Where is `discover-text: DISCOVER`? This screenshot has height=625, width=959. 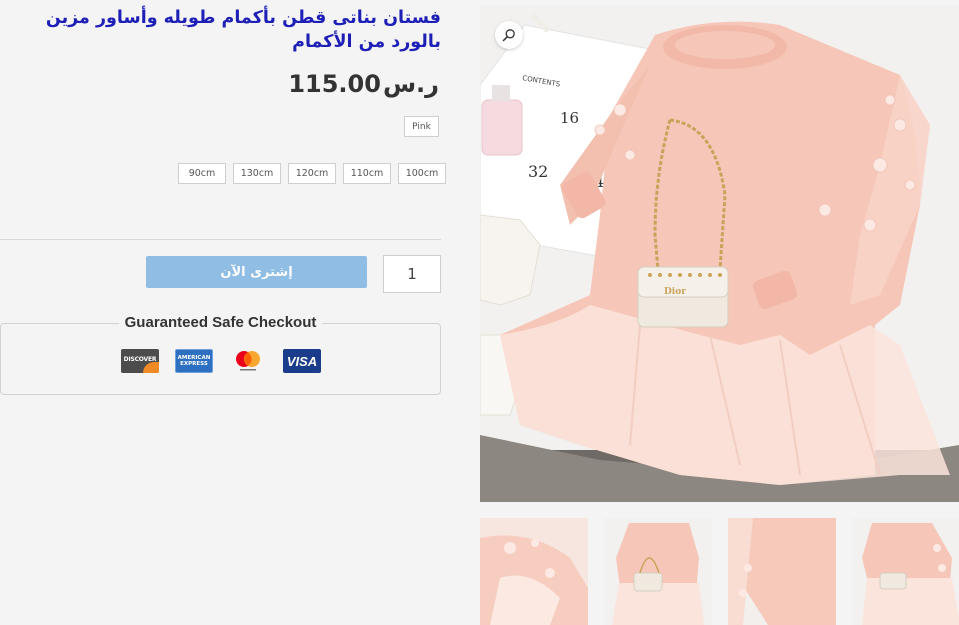
discover-text: DISCOVER is located at coordinates (140, 359).